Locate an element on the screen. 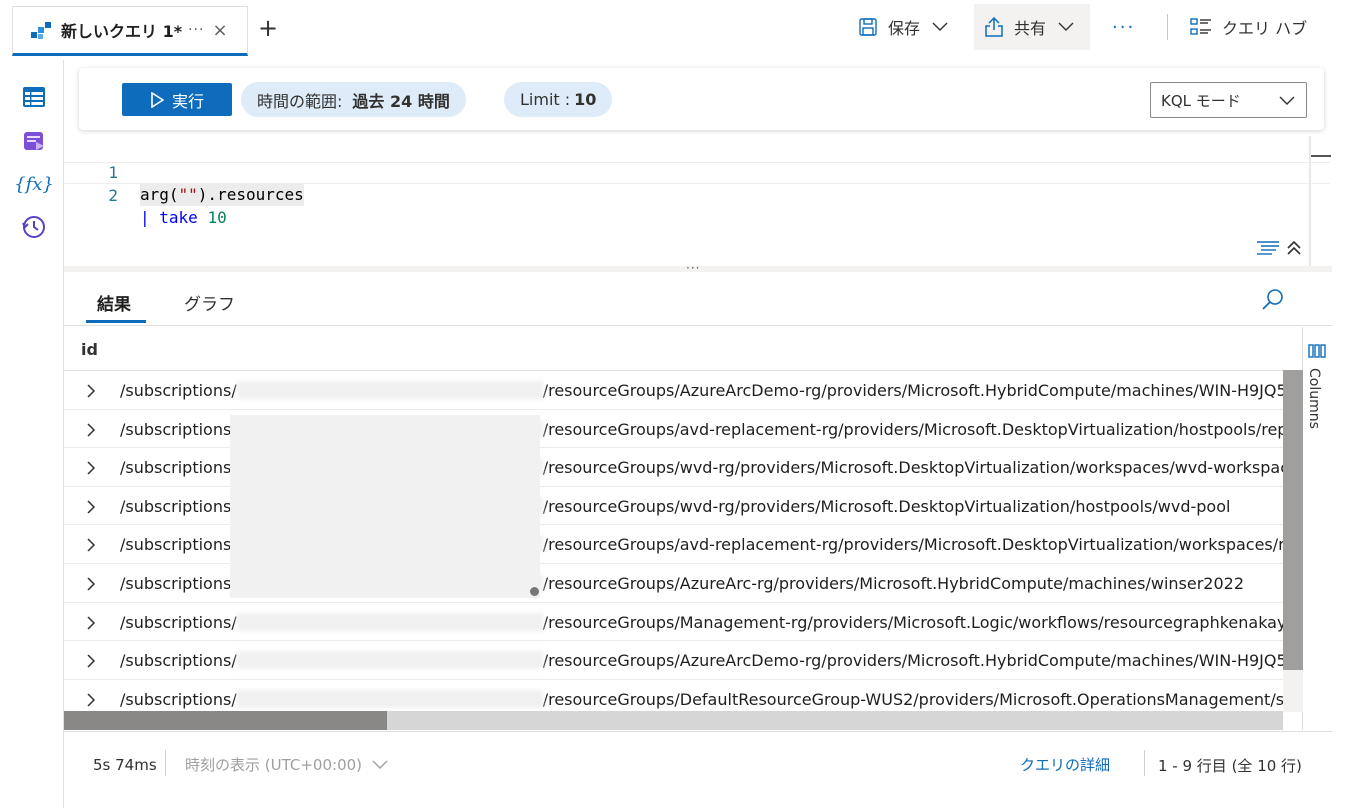  columns-label: Columns is located at coordinates (1314, 398).